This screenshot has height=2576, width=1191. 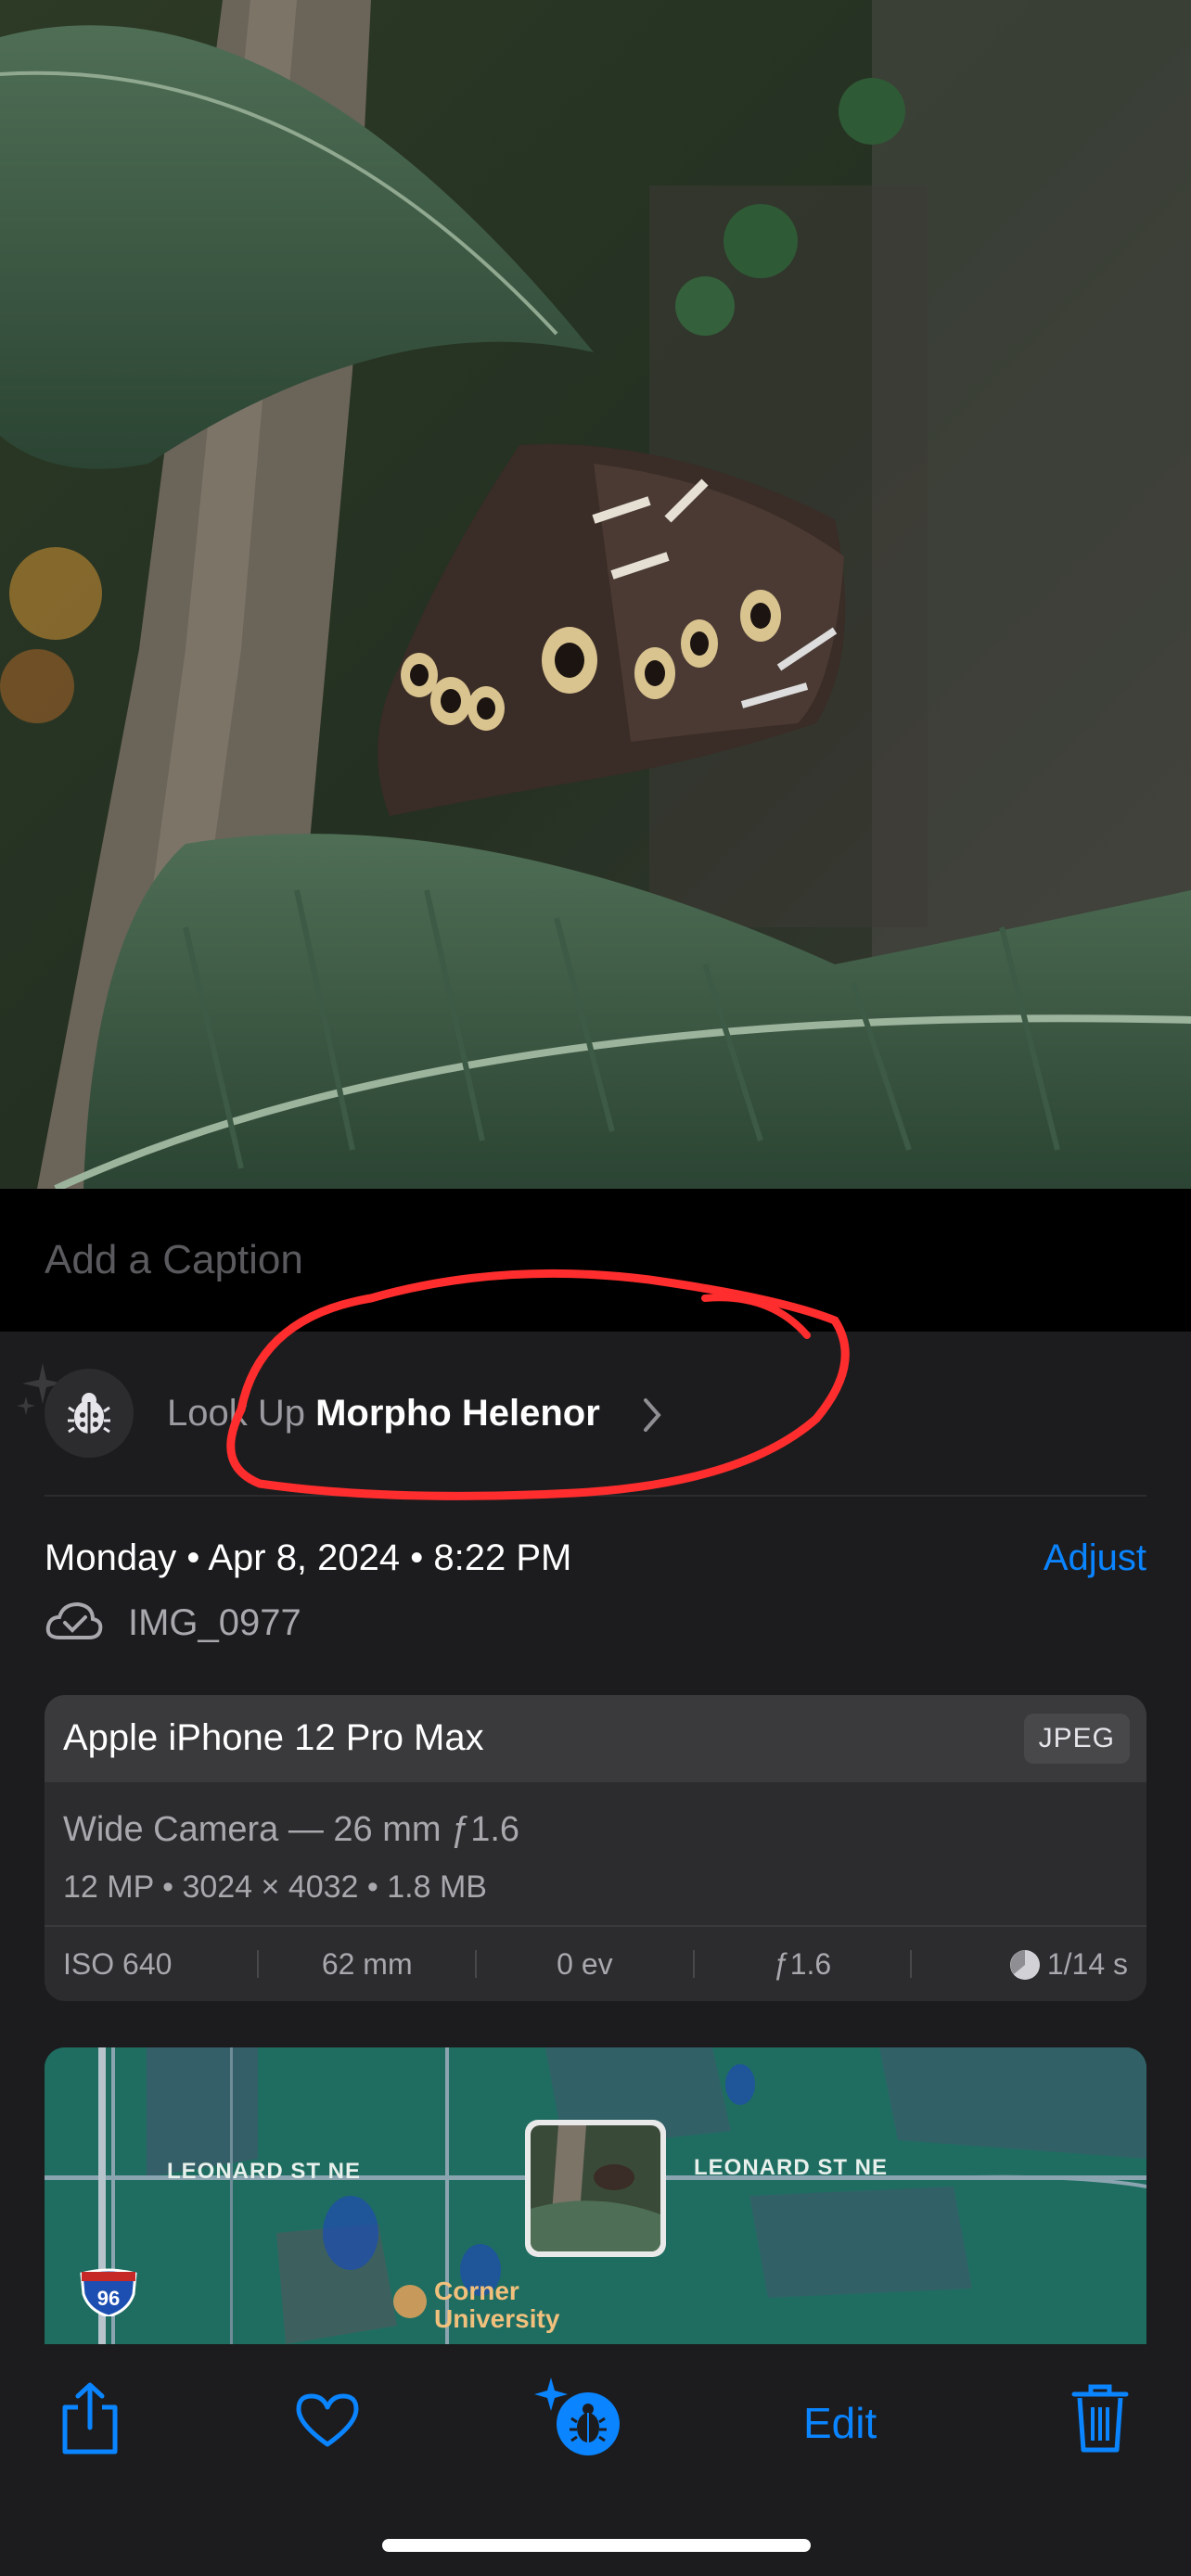 What do you see at coordinates (585, 1964) in the screenshot?
I see `exposure-value: 0 ev` at bounding box center [585, 1964].